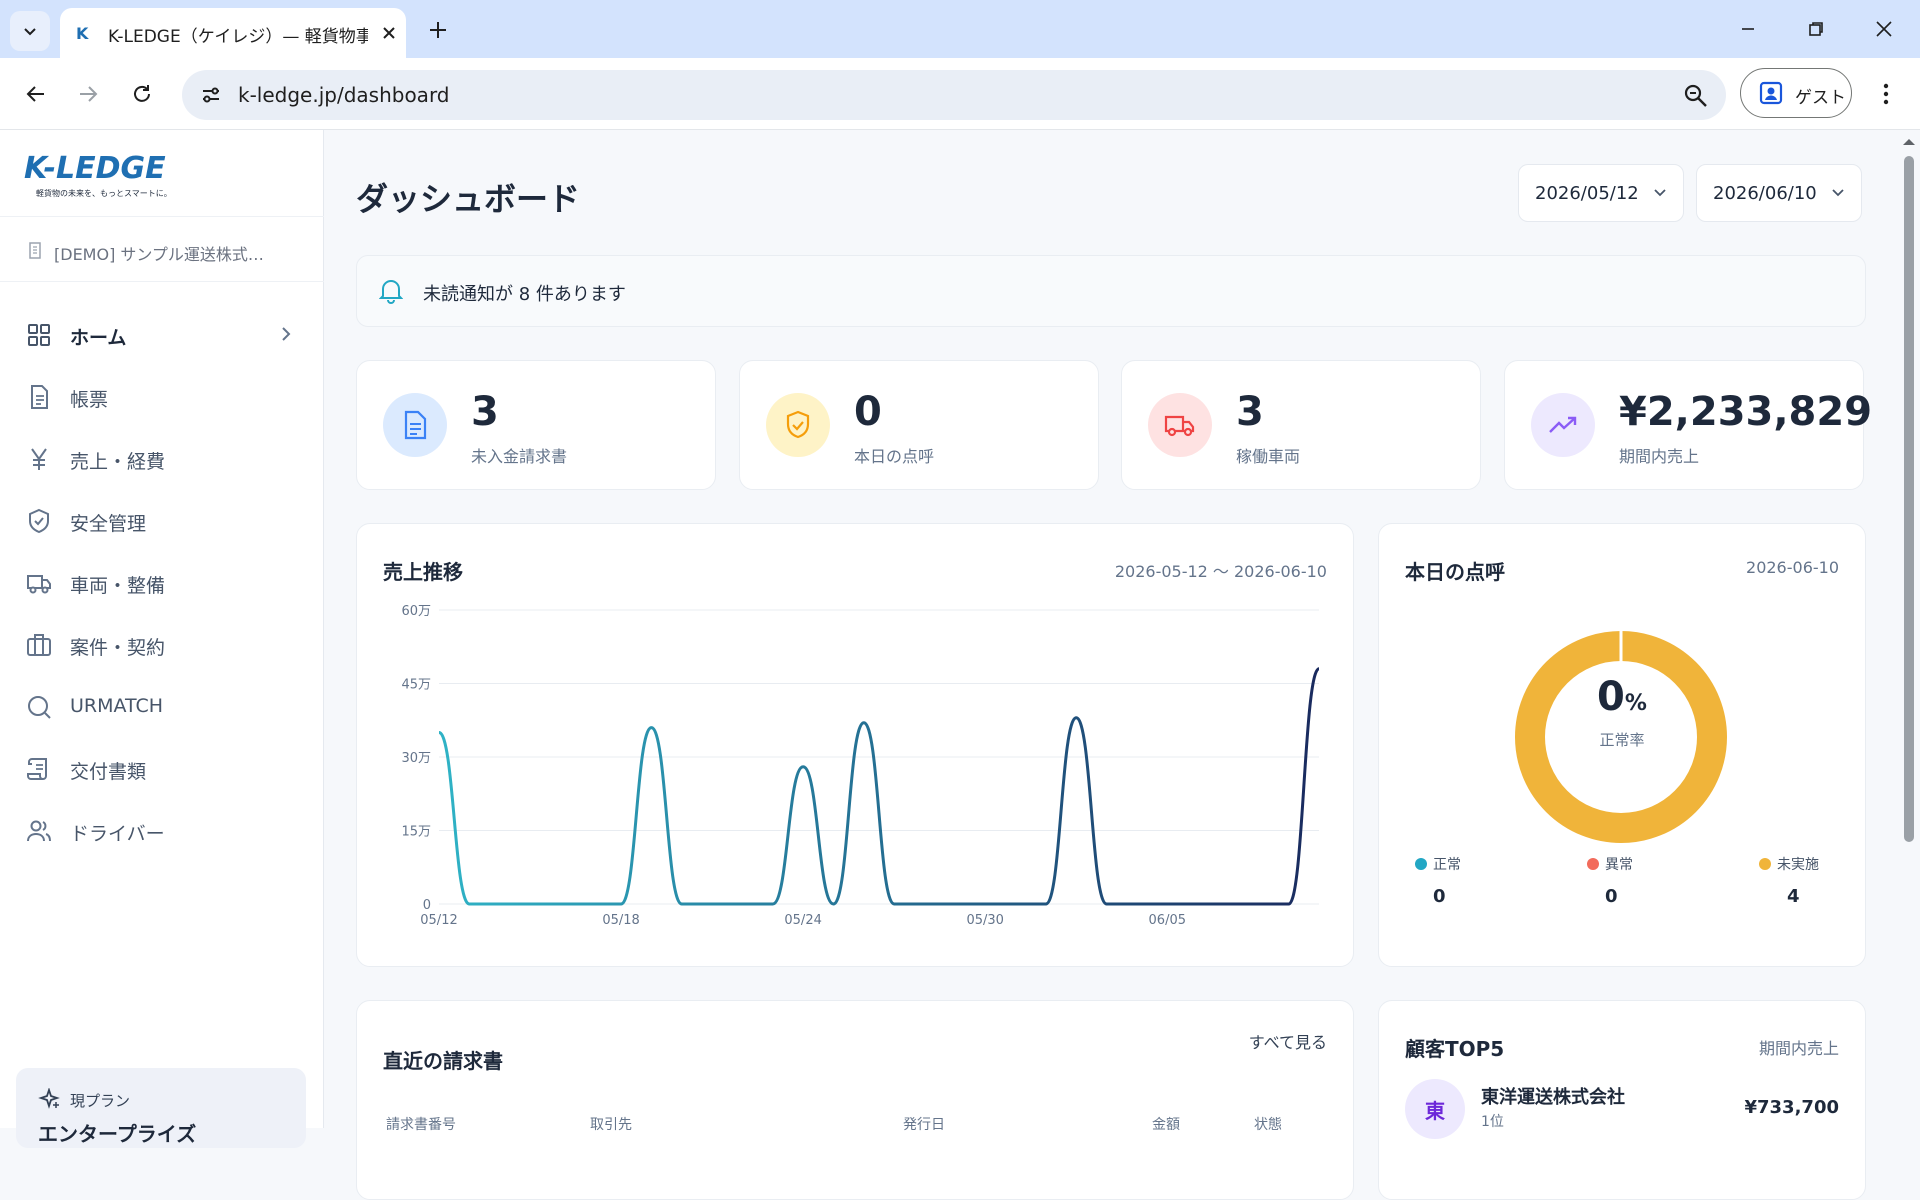 This screenshot has height=1200, width=1920. What do you see at coordinates (100, 1101) in the screenshot?
I see `plan-label: 現プラン` at bounding box center [100, 1101].